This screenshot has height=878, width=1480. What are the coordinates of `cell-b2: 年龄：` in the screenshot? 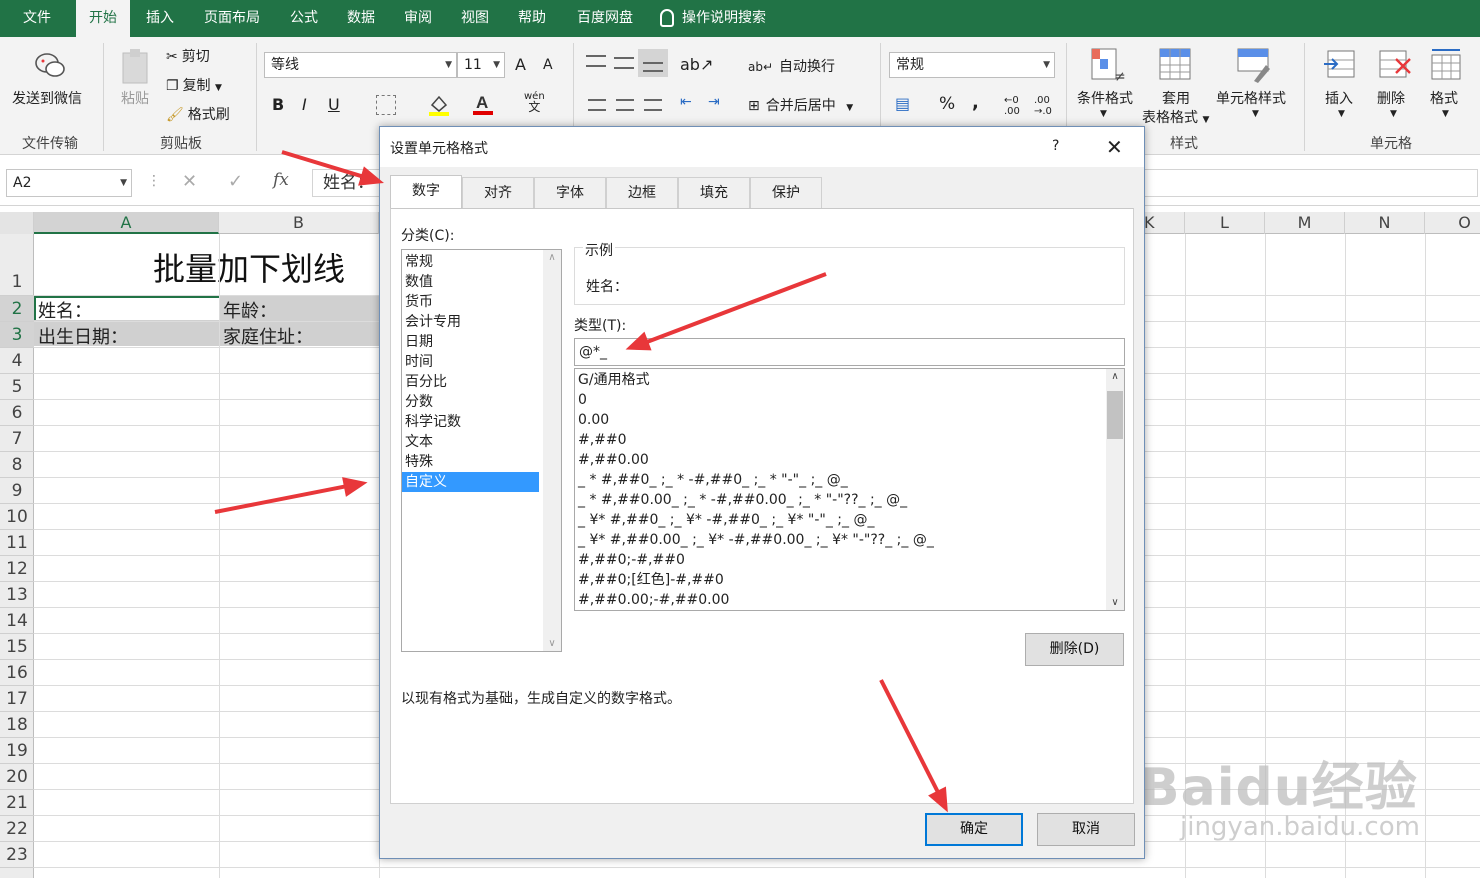 It's located at (248, 310).